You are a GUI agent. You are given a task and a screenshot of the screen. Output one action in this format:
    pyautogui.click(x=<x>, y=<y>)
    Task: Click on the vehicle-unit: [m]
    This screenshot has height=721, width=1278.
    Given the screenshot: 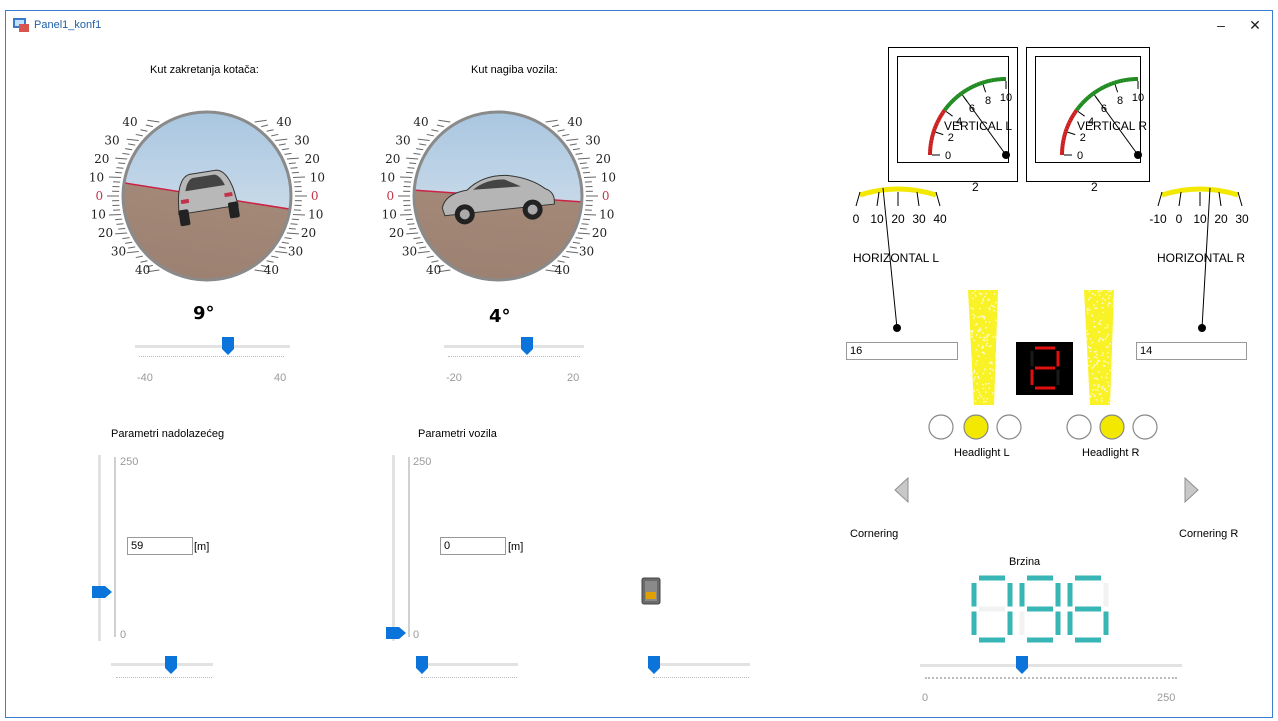 What is the action you would take?
    pyautogui.click(x=516, y=547)
    